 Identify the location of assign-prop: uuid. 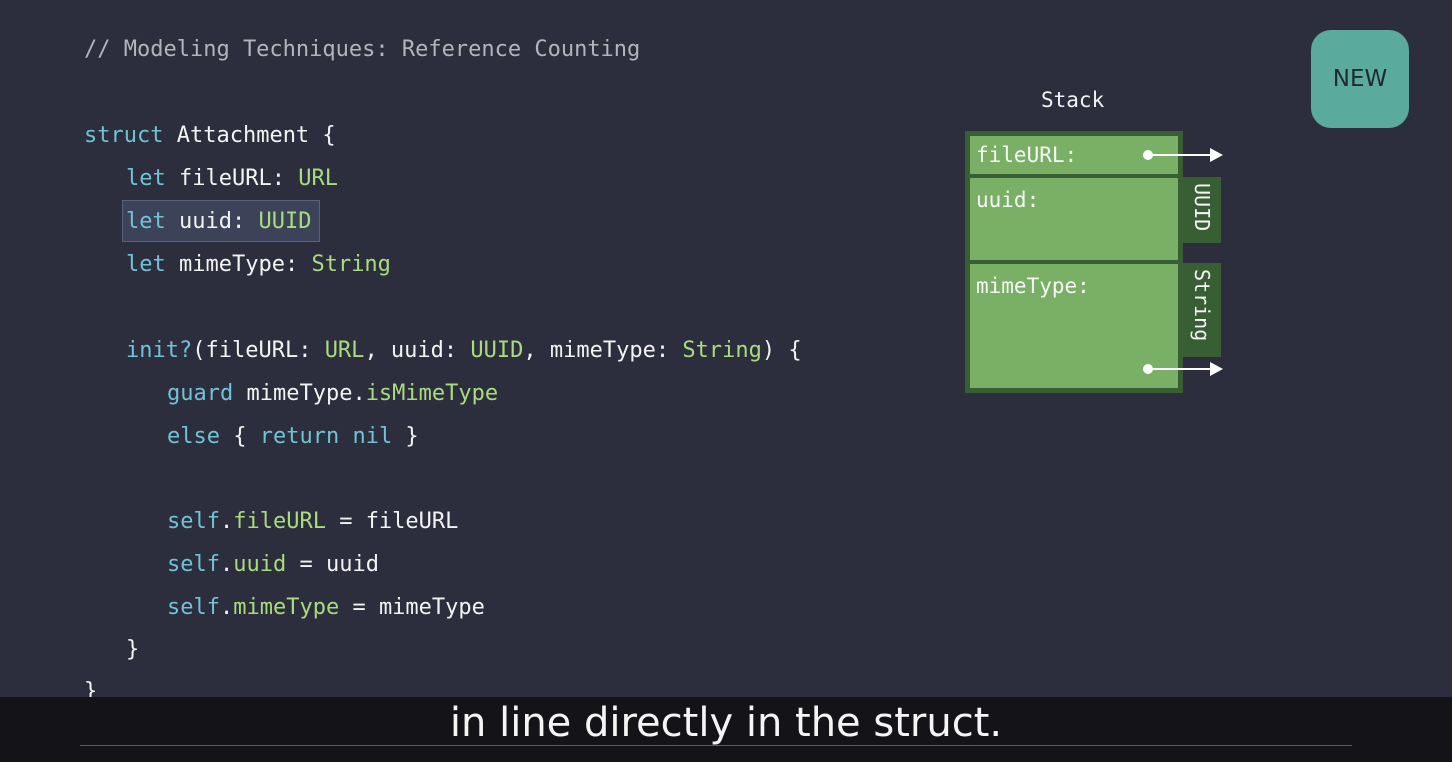
(260, 564).